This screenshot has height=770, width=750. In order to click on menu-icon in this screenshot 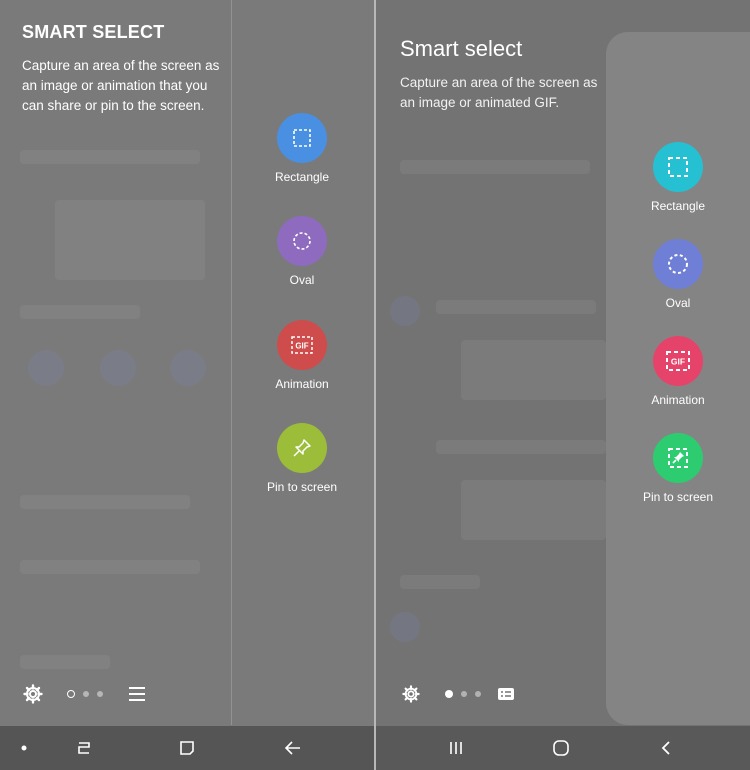, I will do `click(137, 694)`.